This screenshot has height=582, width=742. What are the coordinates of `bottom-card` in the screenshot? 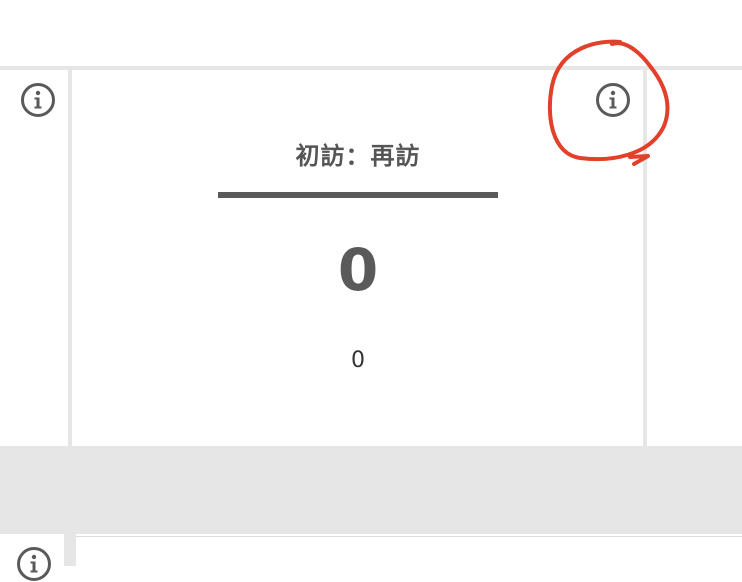 It's located at (409, 551).